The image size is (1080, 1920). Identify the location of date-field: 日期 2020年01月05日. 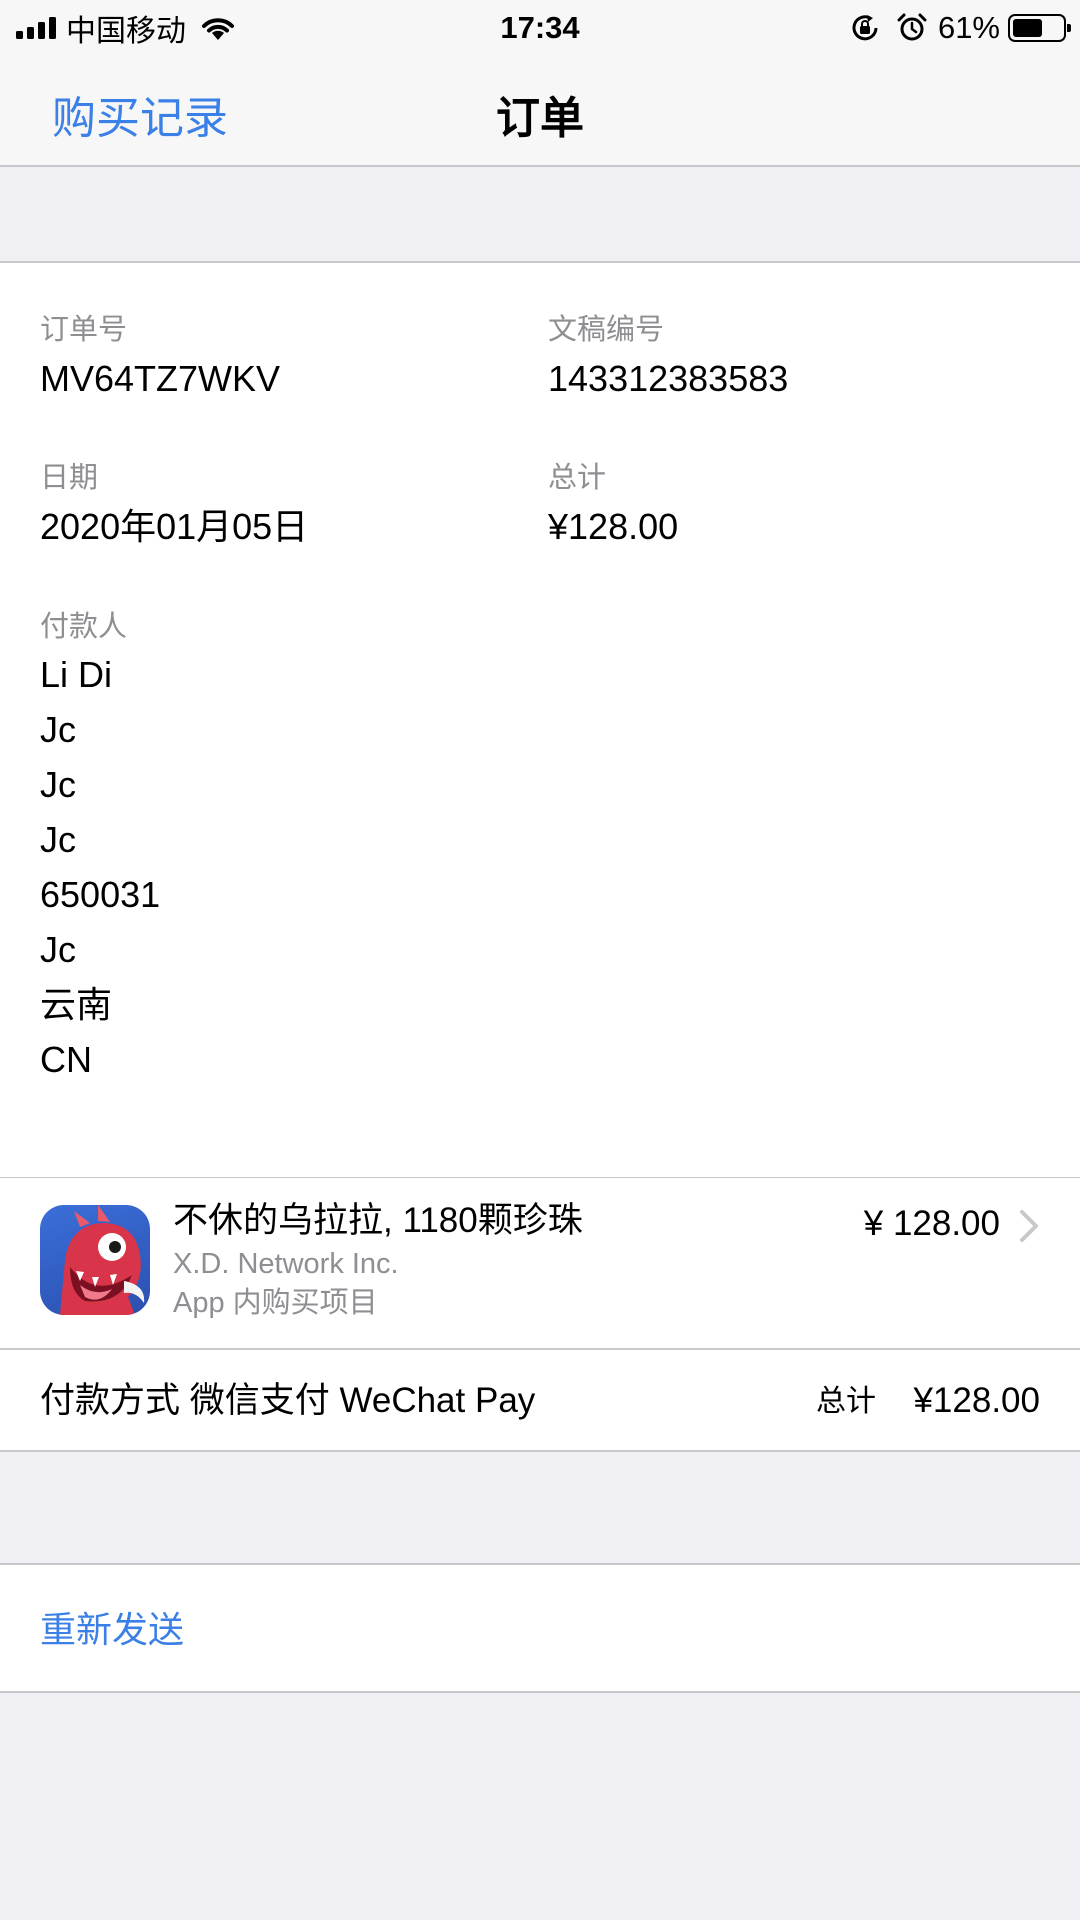
(174, 506).